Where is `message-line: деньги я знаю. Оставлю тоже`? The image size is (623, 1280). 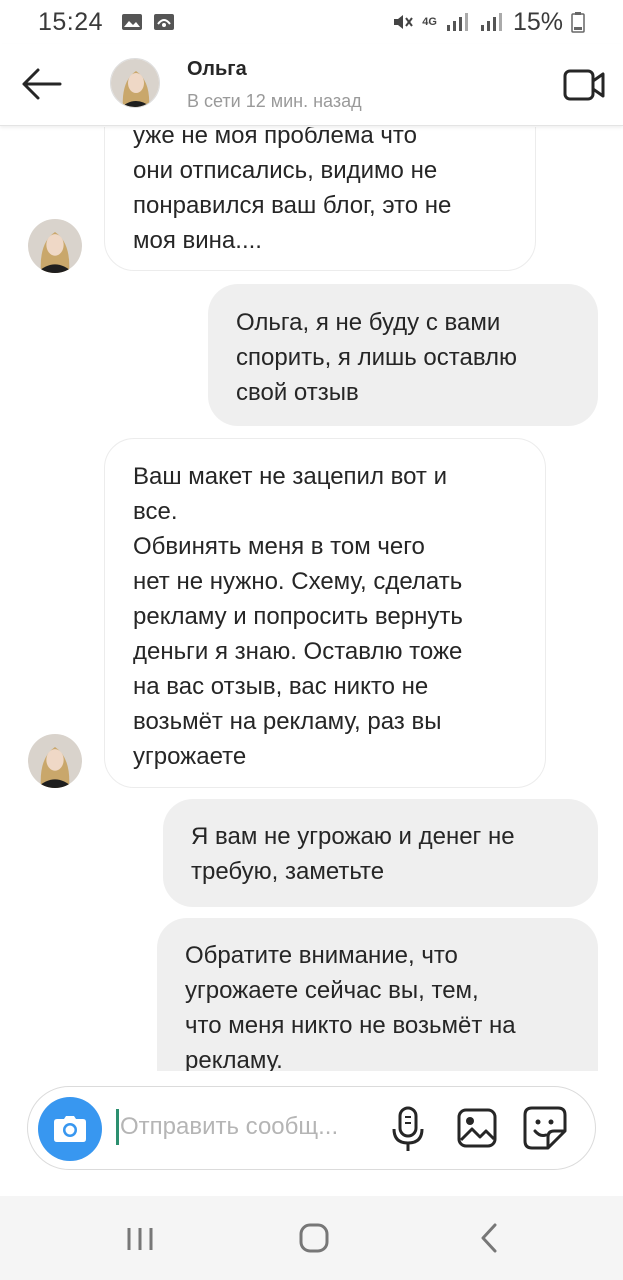 message-line: деньги я знаю. Оставлю тоже is located at coordinates (298, 651).